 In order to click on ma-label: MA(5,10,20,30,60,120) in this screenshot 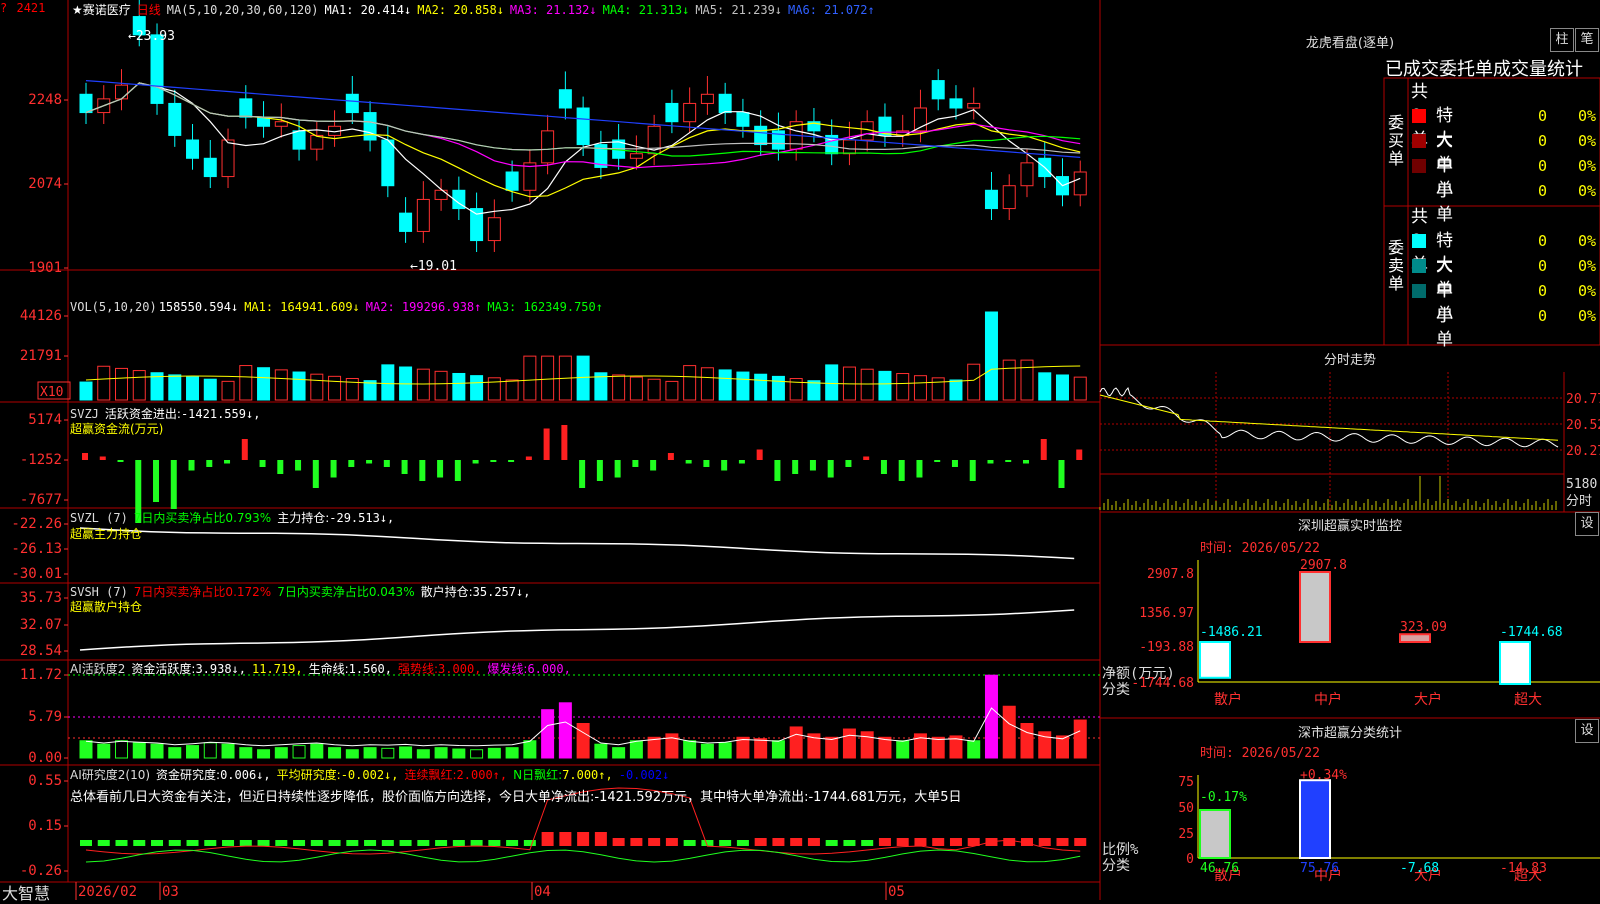, I will do `click(242, 10)`.